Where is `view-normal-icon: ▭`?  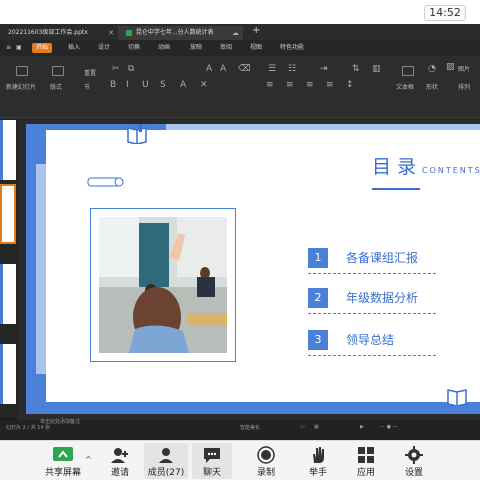
view-normal-icon: ▭ is located at coordinates (302, 427).